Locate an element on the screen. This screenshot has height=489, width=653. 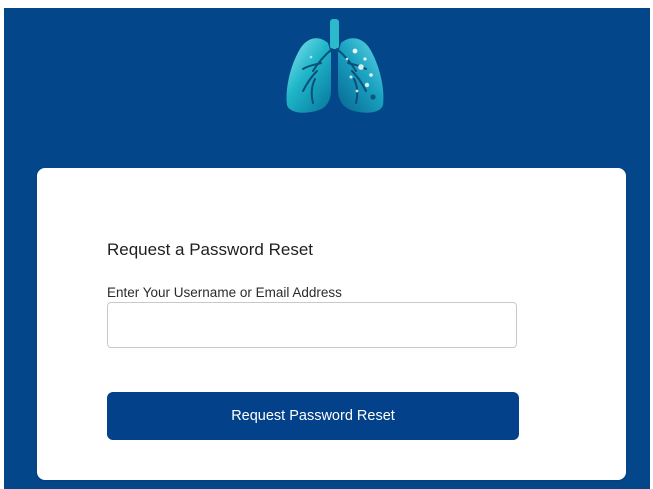
request-password-reset-button: Request Password Reset is located at coordinates (313, 416).